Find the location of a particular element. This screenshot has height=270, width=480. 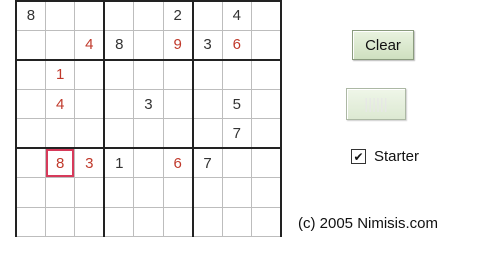

grid-cell: 9 is located at coordinates (178, 45).